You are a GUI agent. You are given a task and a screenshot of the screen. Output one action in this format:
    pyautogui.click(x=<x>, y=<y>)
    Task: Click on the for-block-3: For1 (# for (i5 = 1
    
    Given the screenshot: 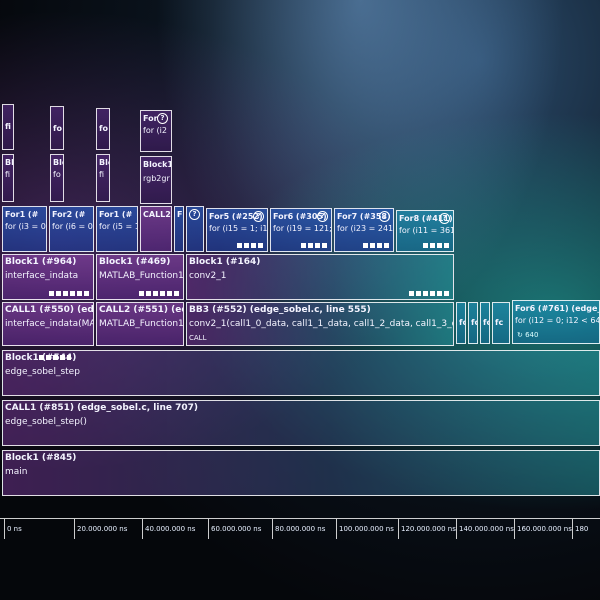 What is the action you would take?
    pyautogui.click(x=117, y=229)
    